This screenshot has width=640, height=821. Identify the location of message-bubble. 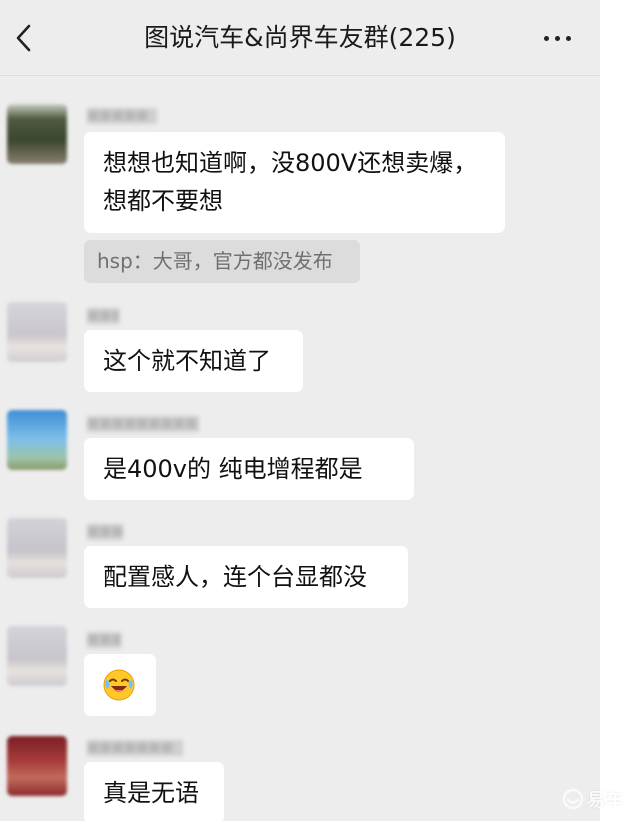
(120, 685).